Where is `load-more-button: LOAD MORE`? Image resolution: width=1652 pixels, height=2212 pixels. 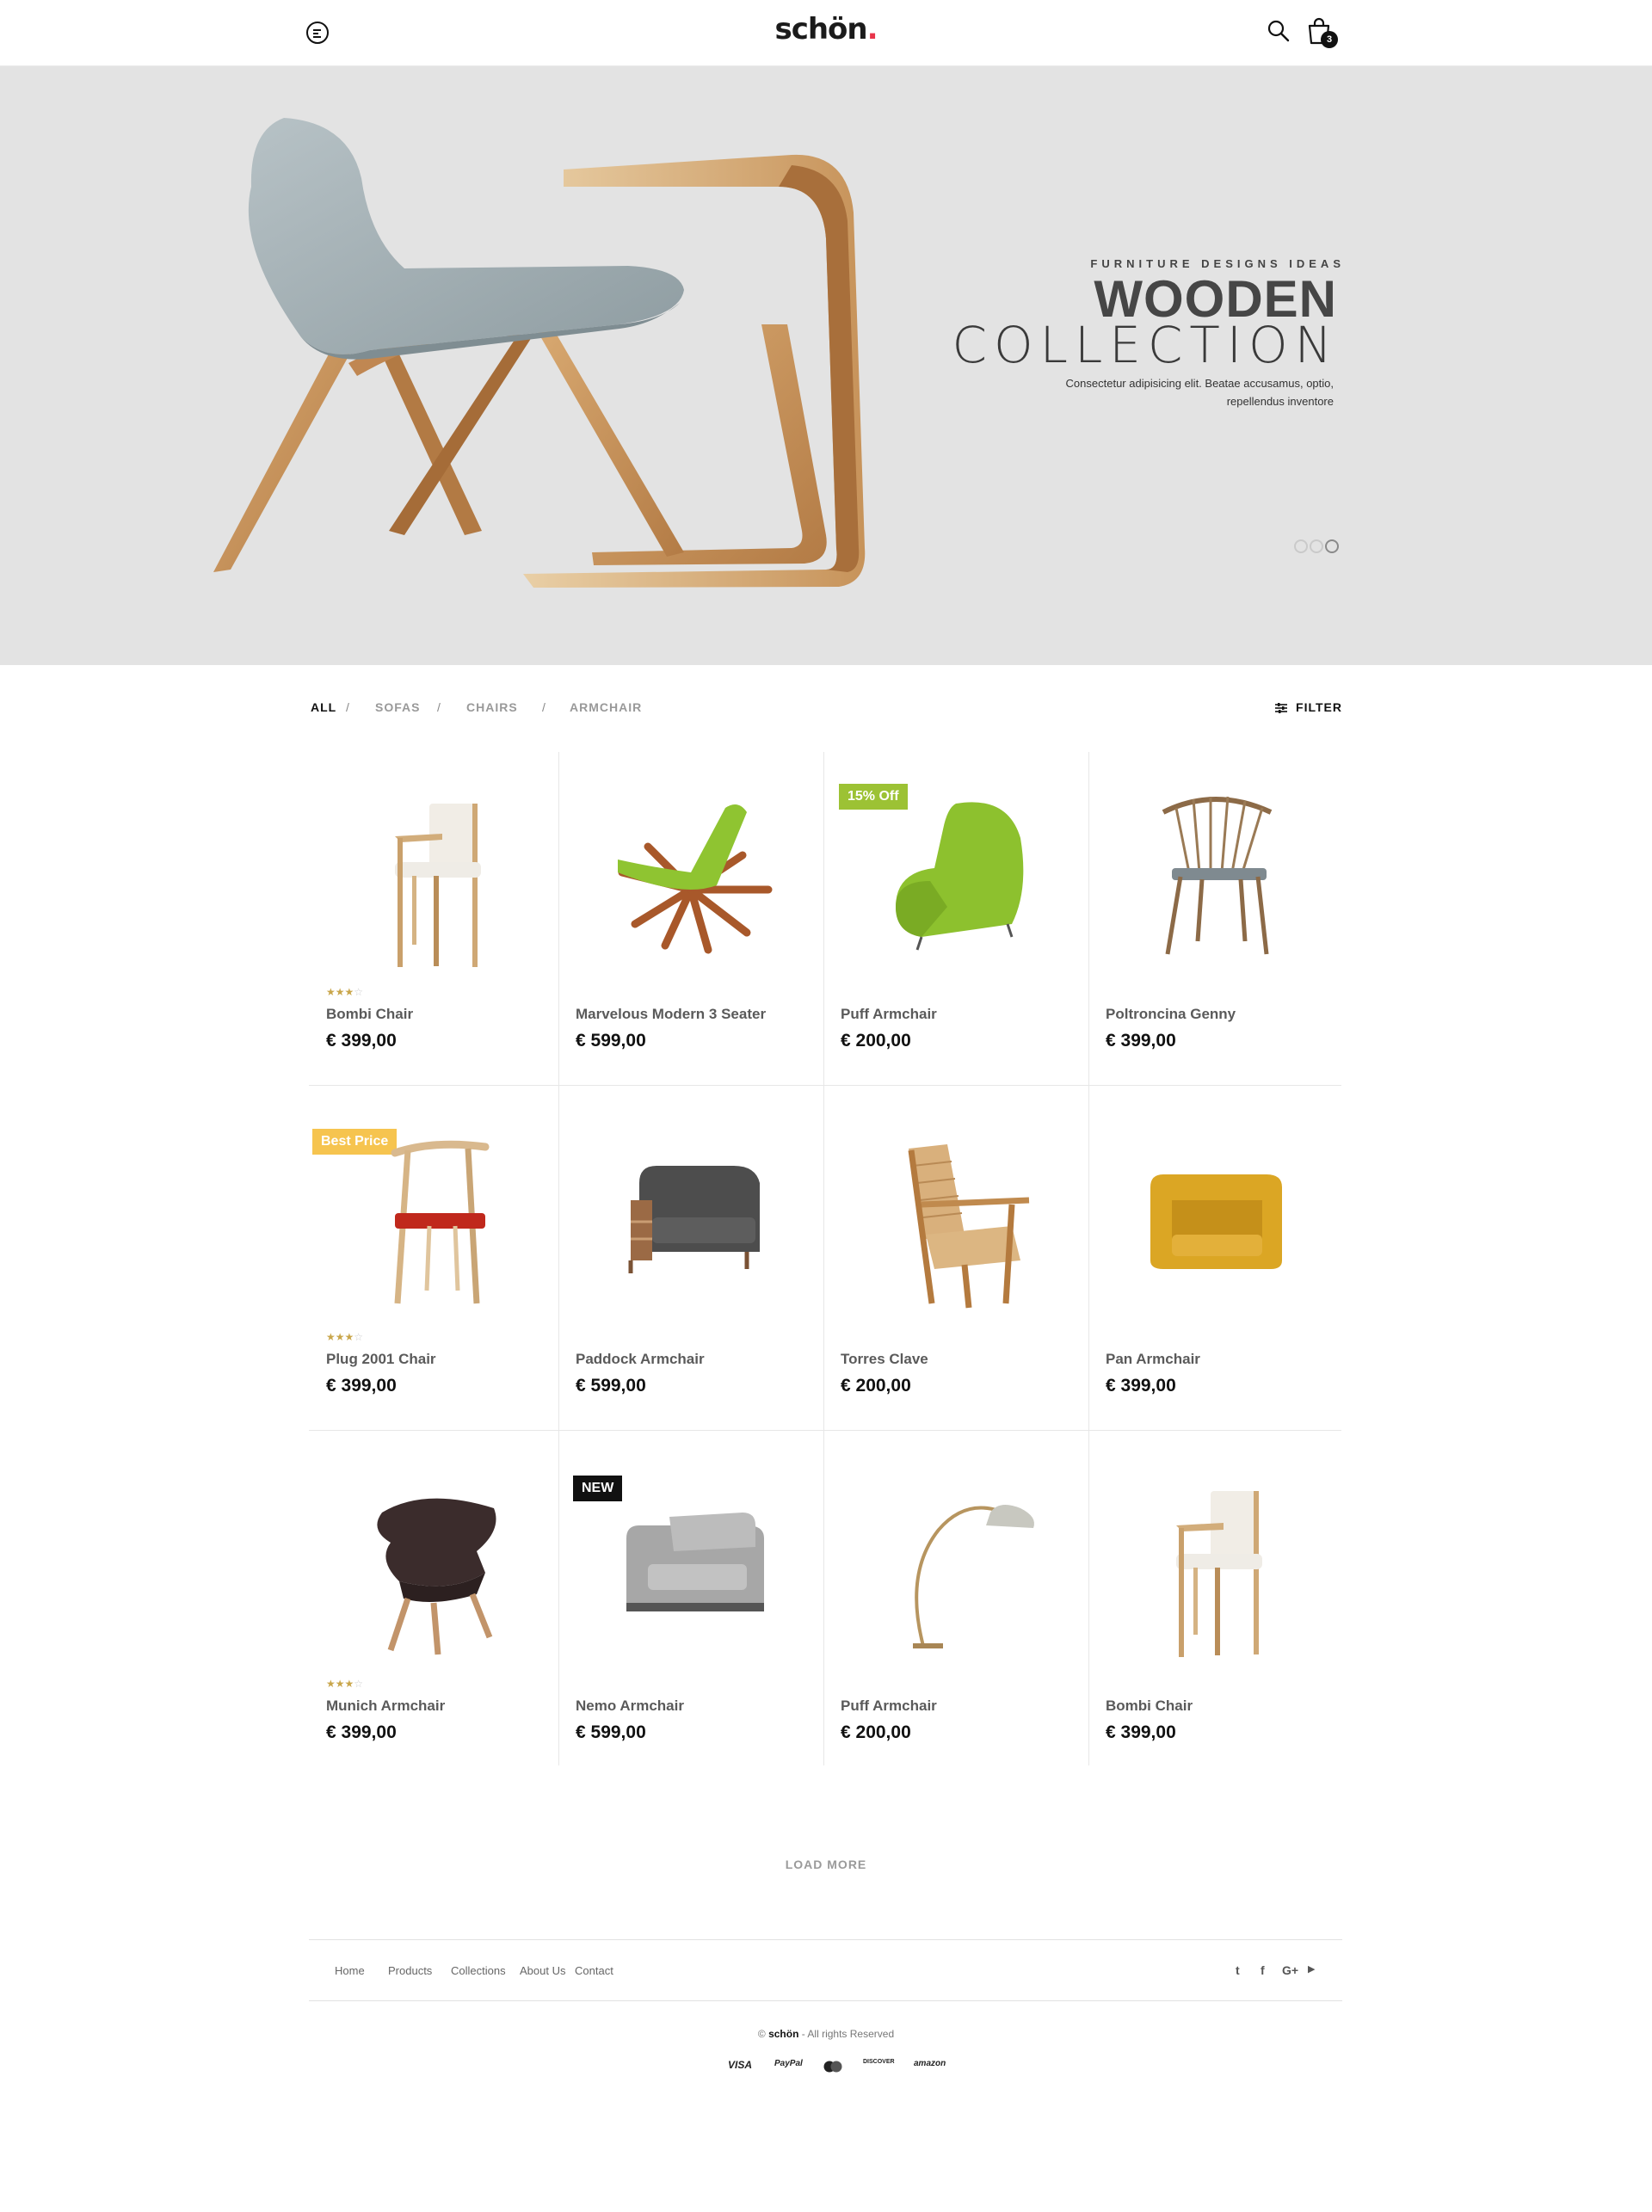
load-more-button: LOAD MORE is located at coordinates (826, 1864).